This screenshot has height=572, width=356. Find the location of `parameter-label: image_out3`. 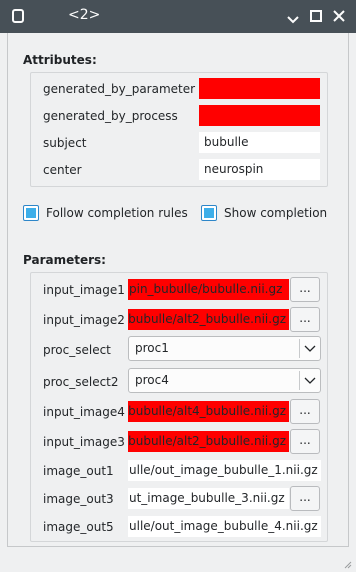

parameter-label: image_out3 is located at coordinates (78, 499).